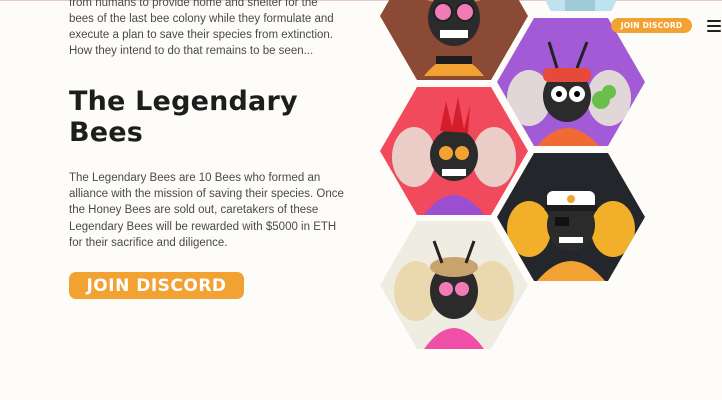 Image resolution: width=722 pixels, height=400 pixels. What do you see at coordinates (156, 285) in the screenshot?
I see `join-discord-button: JOIN DISCORD` at bounding box center [156, 285].